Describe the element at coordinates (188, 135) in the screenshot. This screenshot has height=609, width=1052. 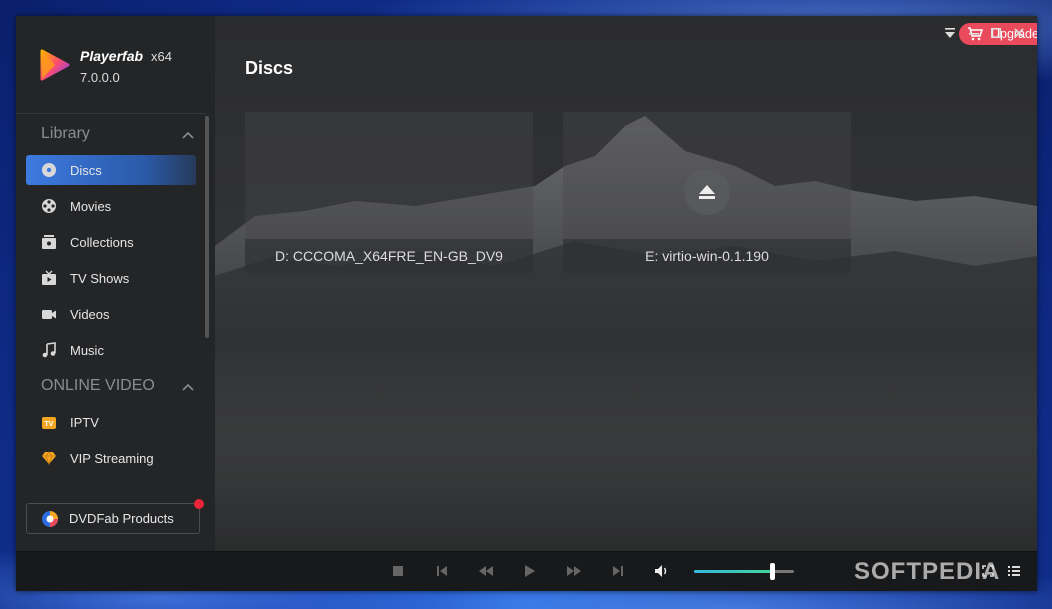
I see `library-collapse-chevron-icon` at that location.